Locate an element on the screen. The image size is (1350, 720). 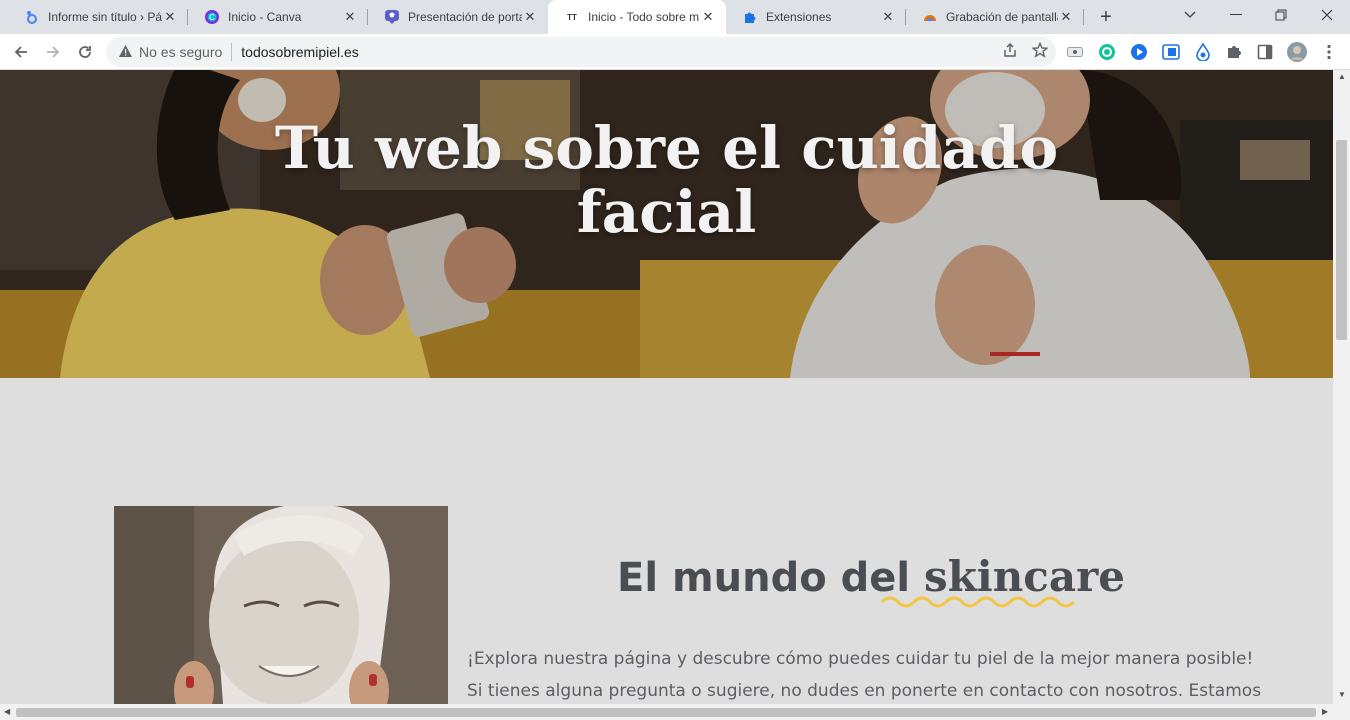
reload-button is located at coordinates (85, 52).